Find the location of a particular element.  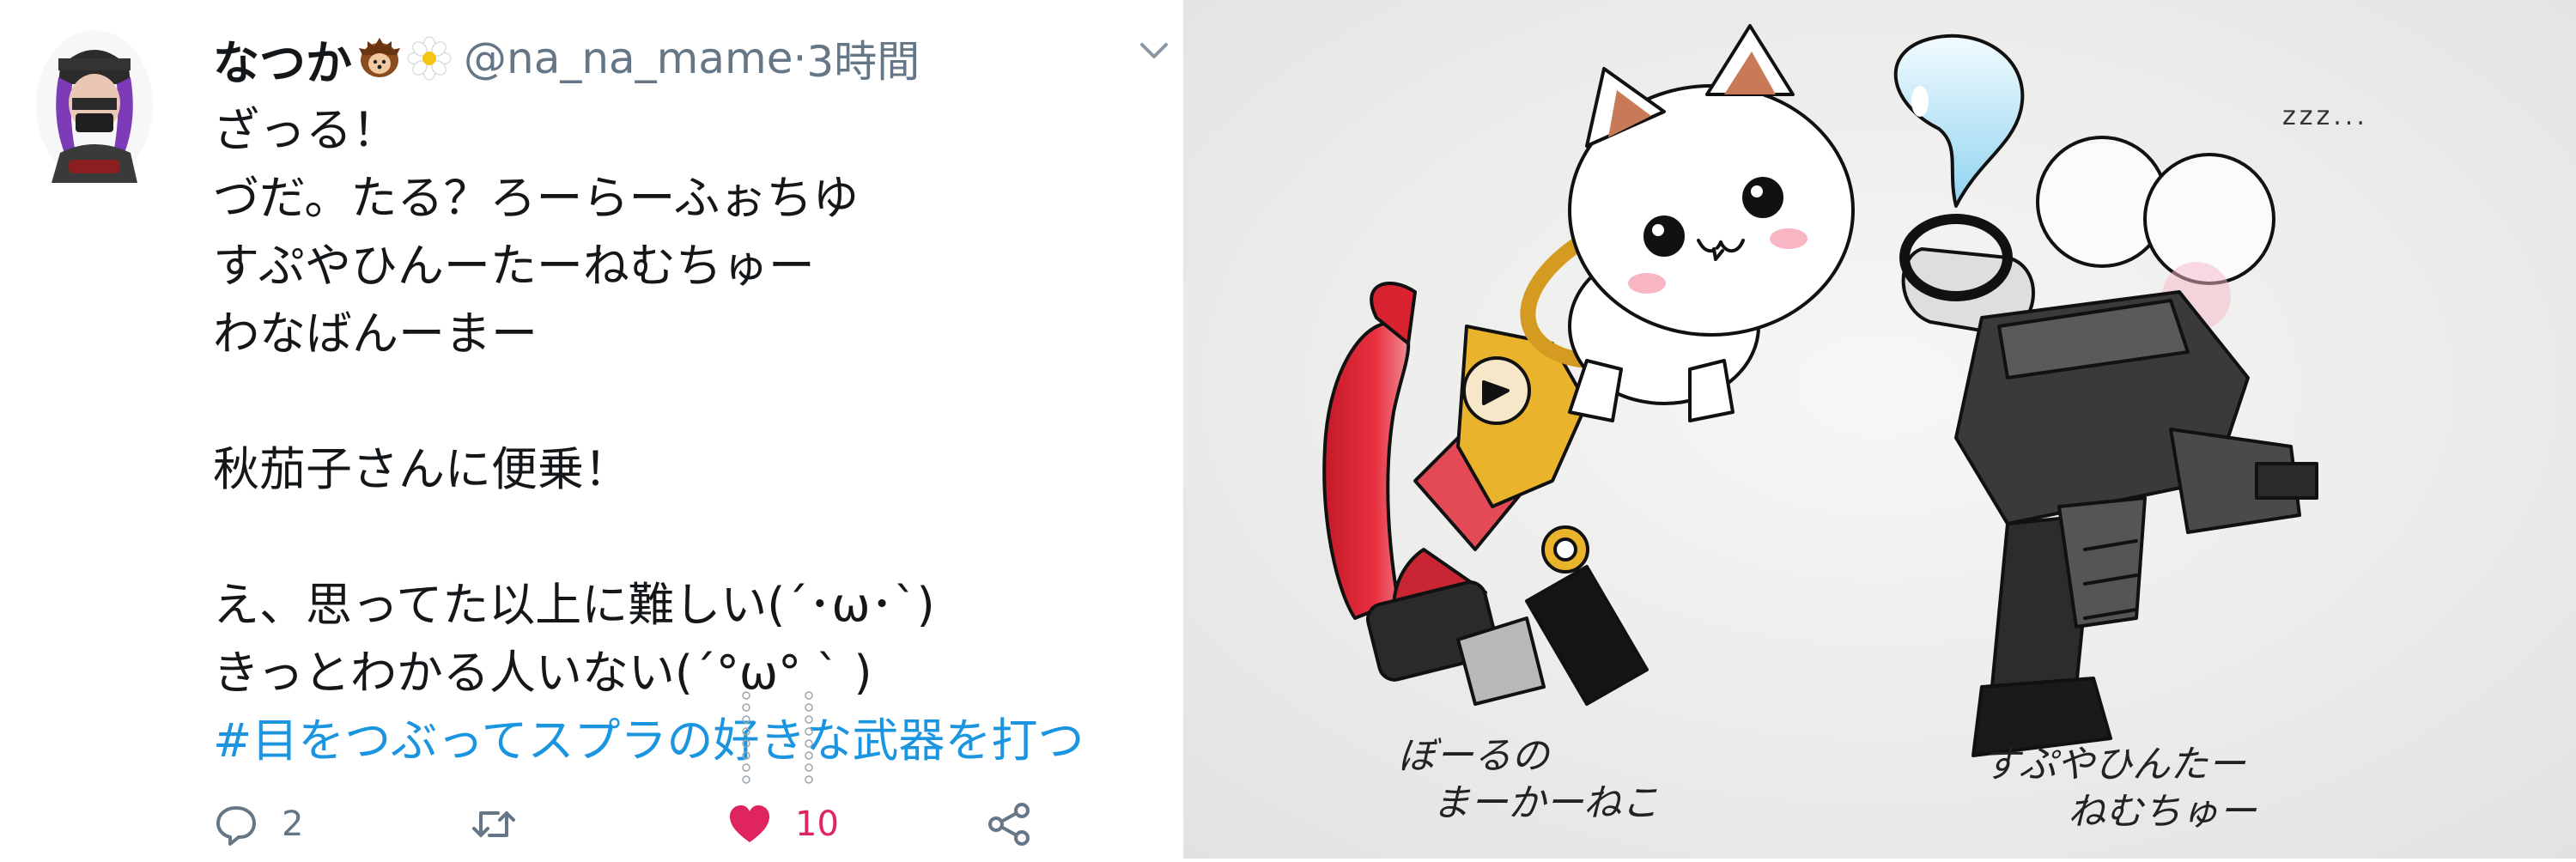

avatar is located at coordinates (94, 103).